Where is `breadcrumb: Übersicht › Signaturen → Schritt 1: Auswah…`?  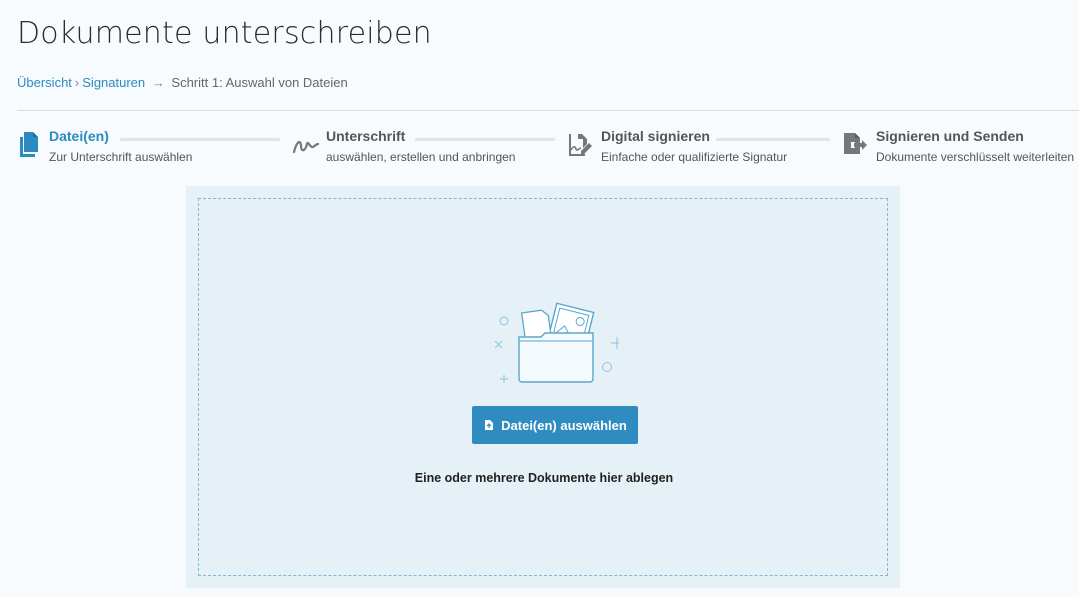
breadcrumb: Übersicht › Signaturen → Schritt 1: Auswah… is located at coordinates (182, 82).